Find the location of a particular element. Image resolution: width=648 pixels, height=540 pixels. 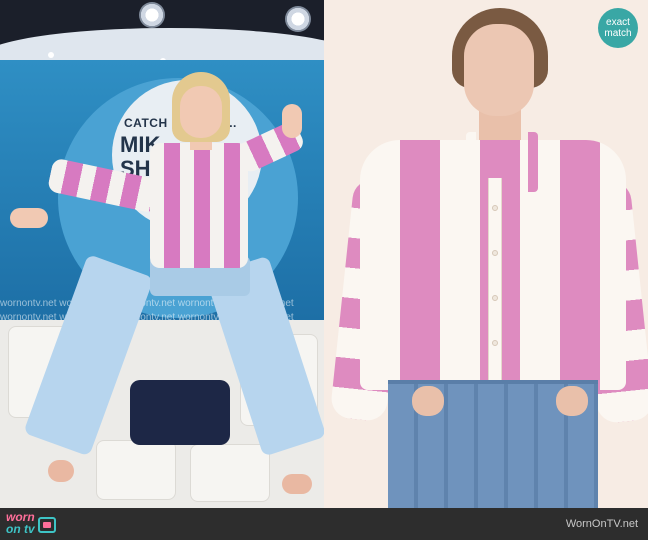

shirt-collar is located at coordinates (502, 162).